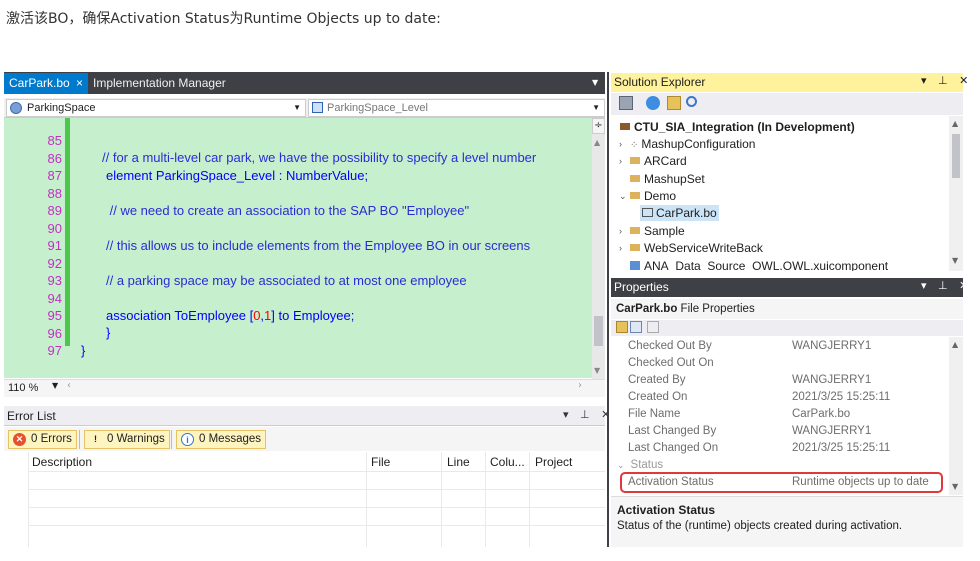 This screenshot has height=561, width=980. I want to click on tree-item: ⌄ Demo, so click(648, 196).